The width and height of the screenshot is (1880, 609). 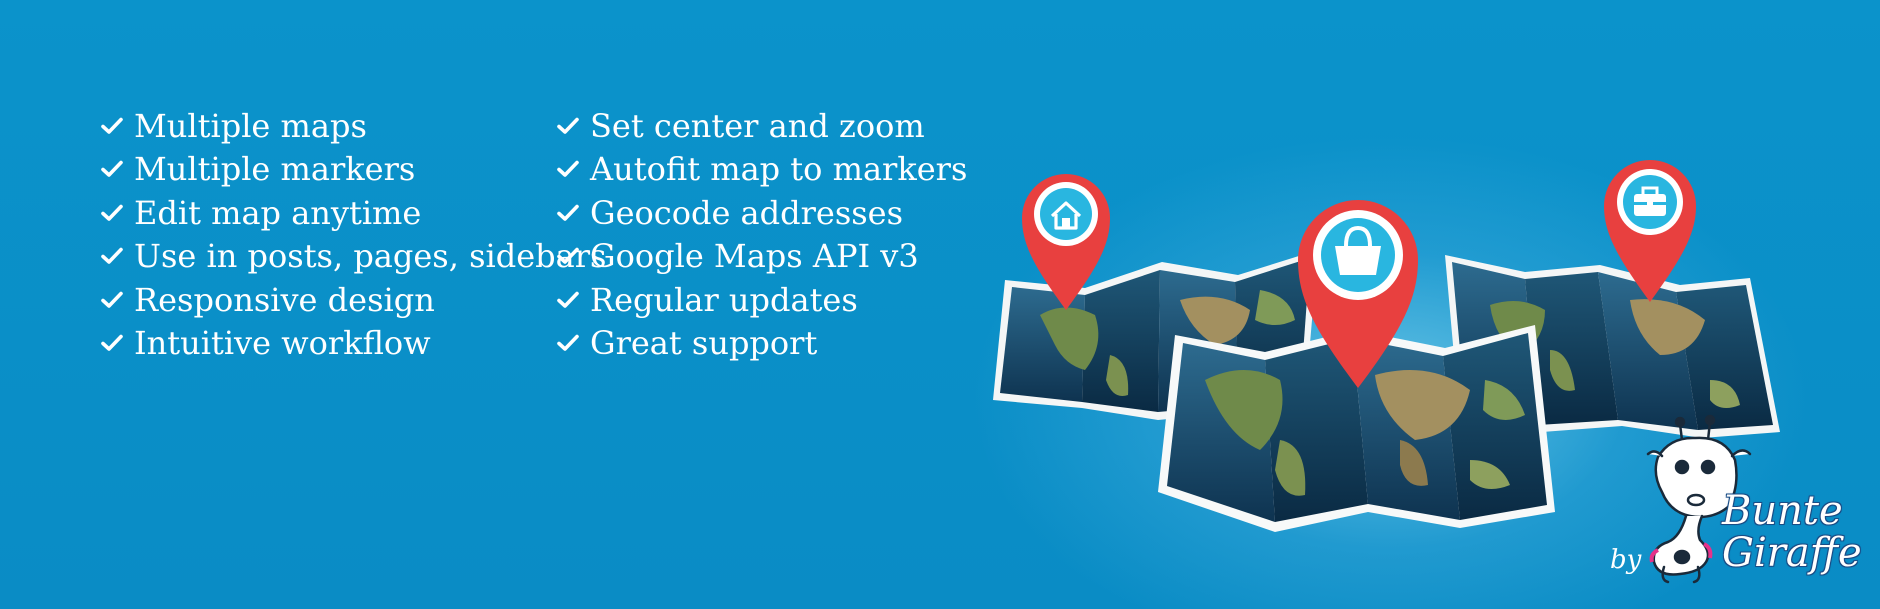 I want to click on feature-item: Regular updates, so click(x=761, y=300).